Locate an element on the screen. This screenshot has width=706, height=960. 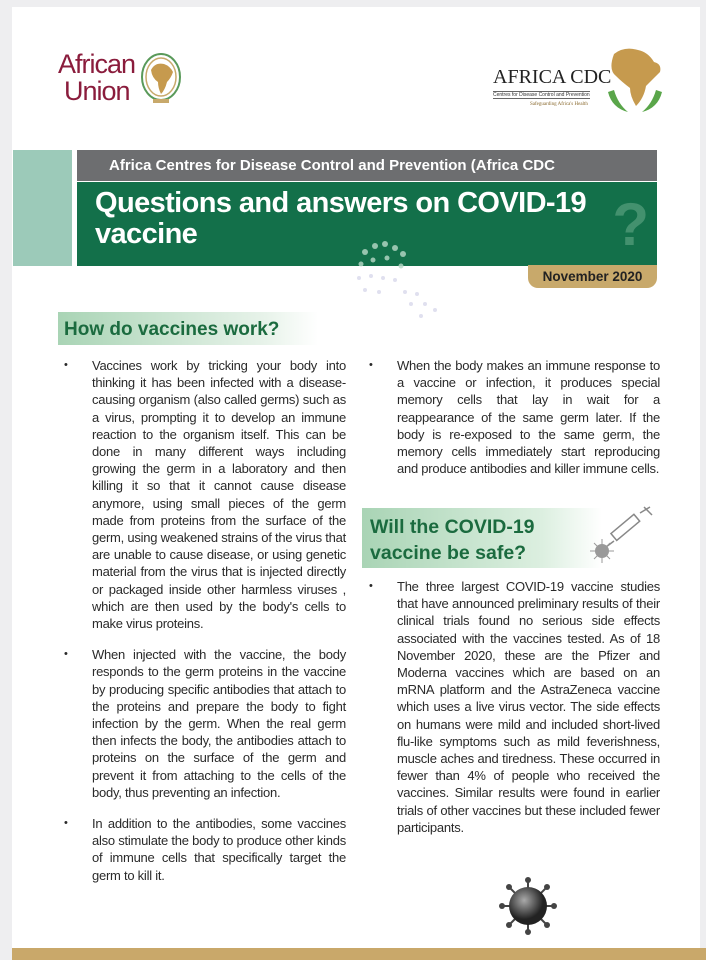
cdc-logo-tagline: Safeguarding Africa's Health is located at coordinates (559, 104).